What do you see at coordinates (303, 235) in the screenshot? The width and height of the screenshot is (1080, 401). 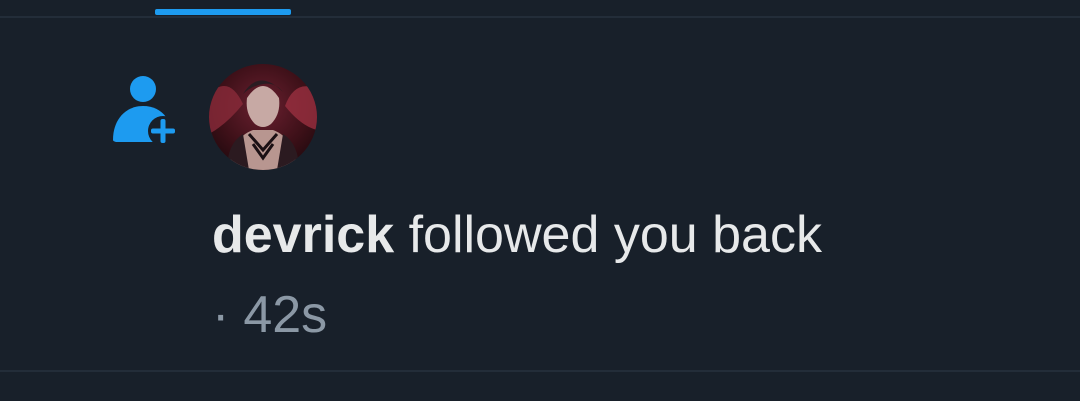 I see `username-link: devrick` at bounding box center [303, 235].